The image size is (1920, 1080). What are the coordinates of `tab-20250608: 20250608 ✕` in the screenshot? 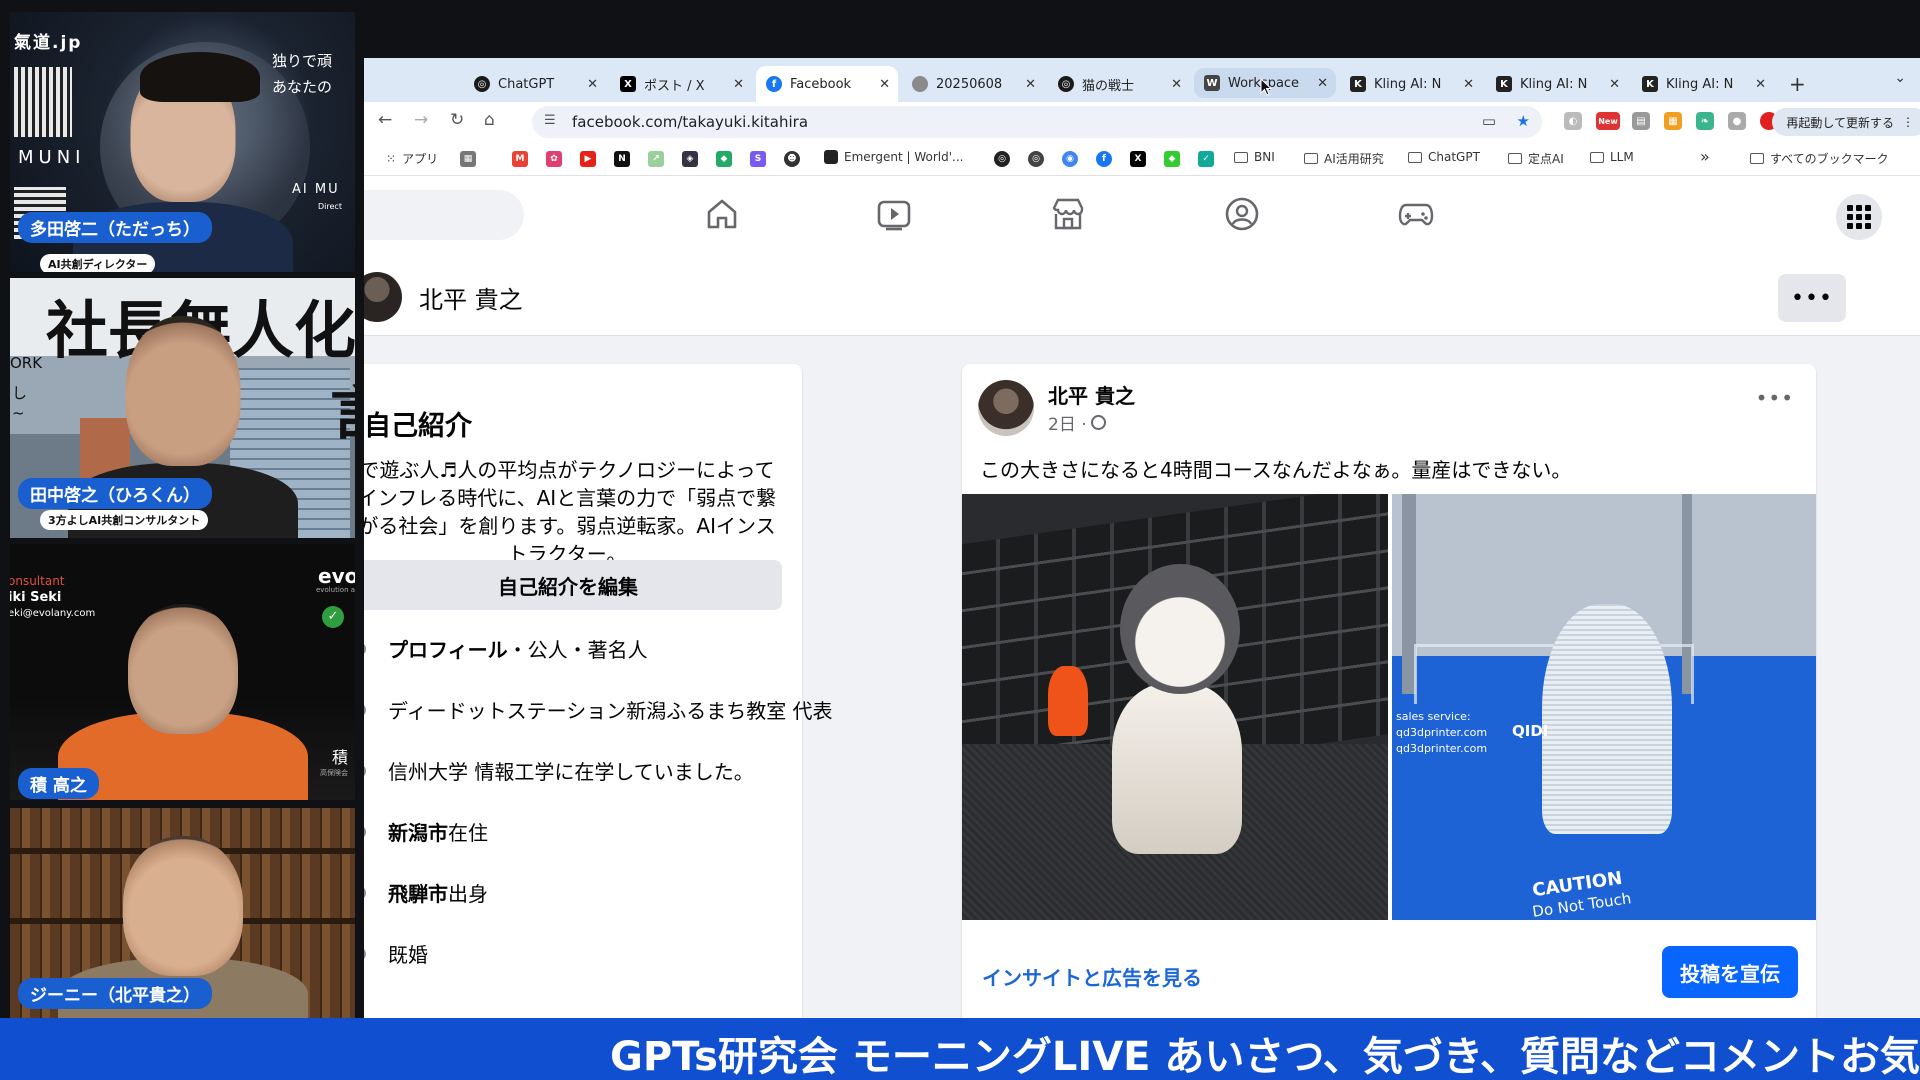 It's located at (973, 84).